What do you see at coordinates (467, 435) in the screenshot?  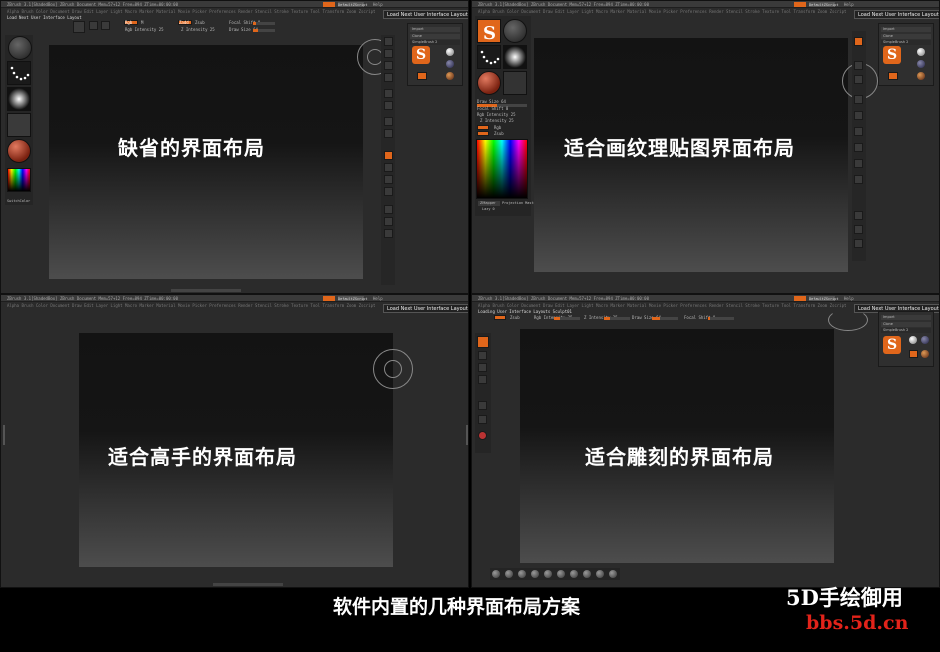 I see `right-scroll-handle` at bounding box center [467, 435].